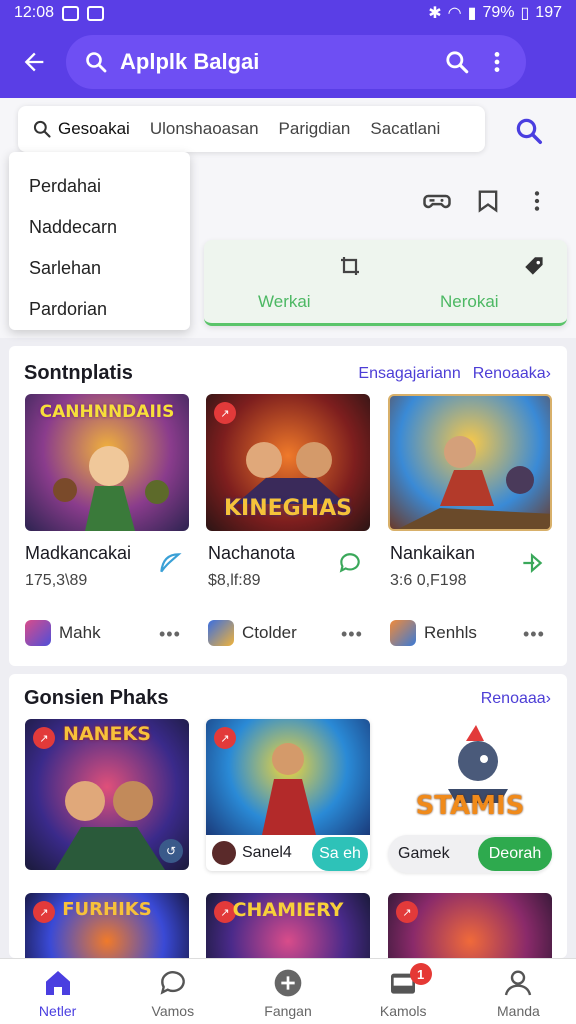  I want to click on dev-row-1: Mahk, so click(63, 633).